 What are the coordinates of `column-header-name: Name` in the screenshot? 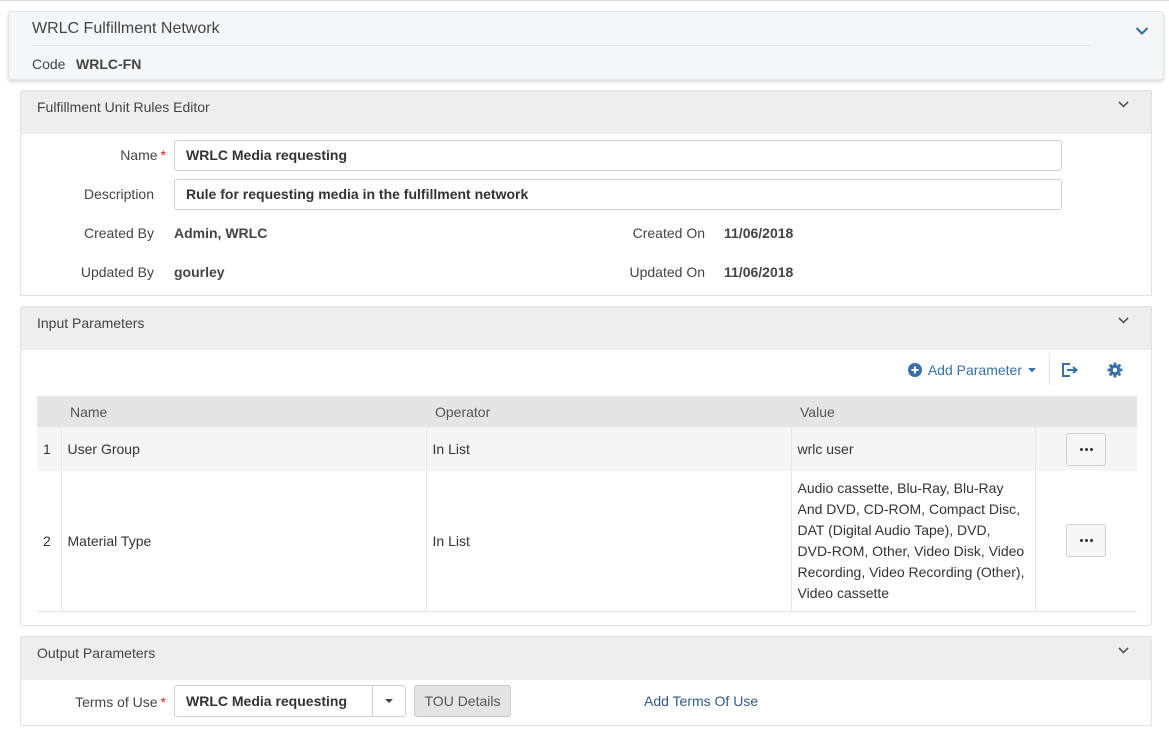 It's located at (243, 411).